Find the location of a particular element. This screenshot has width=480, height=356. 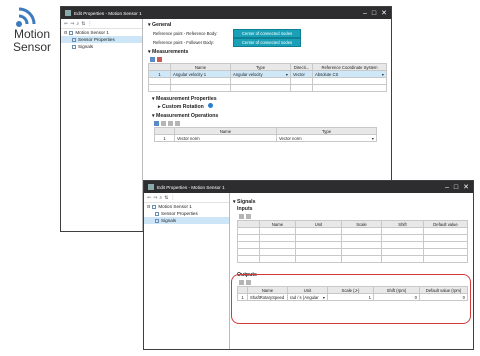

inputs-header: Inputs is located at coordinates (245, 209).